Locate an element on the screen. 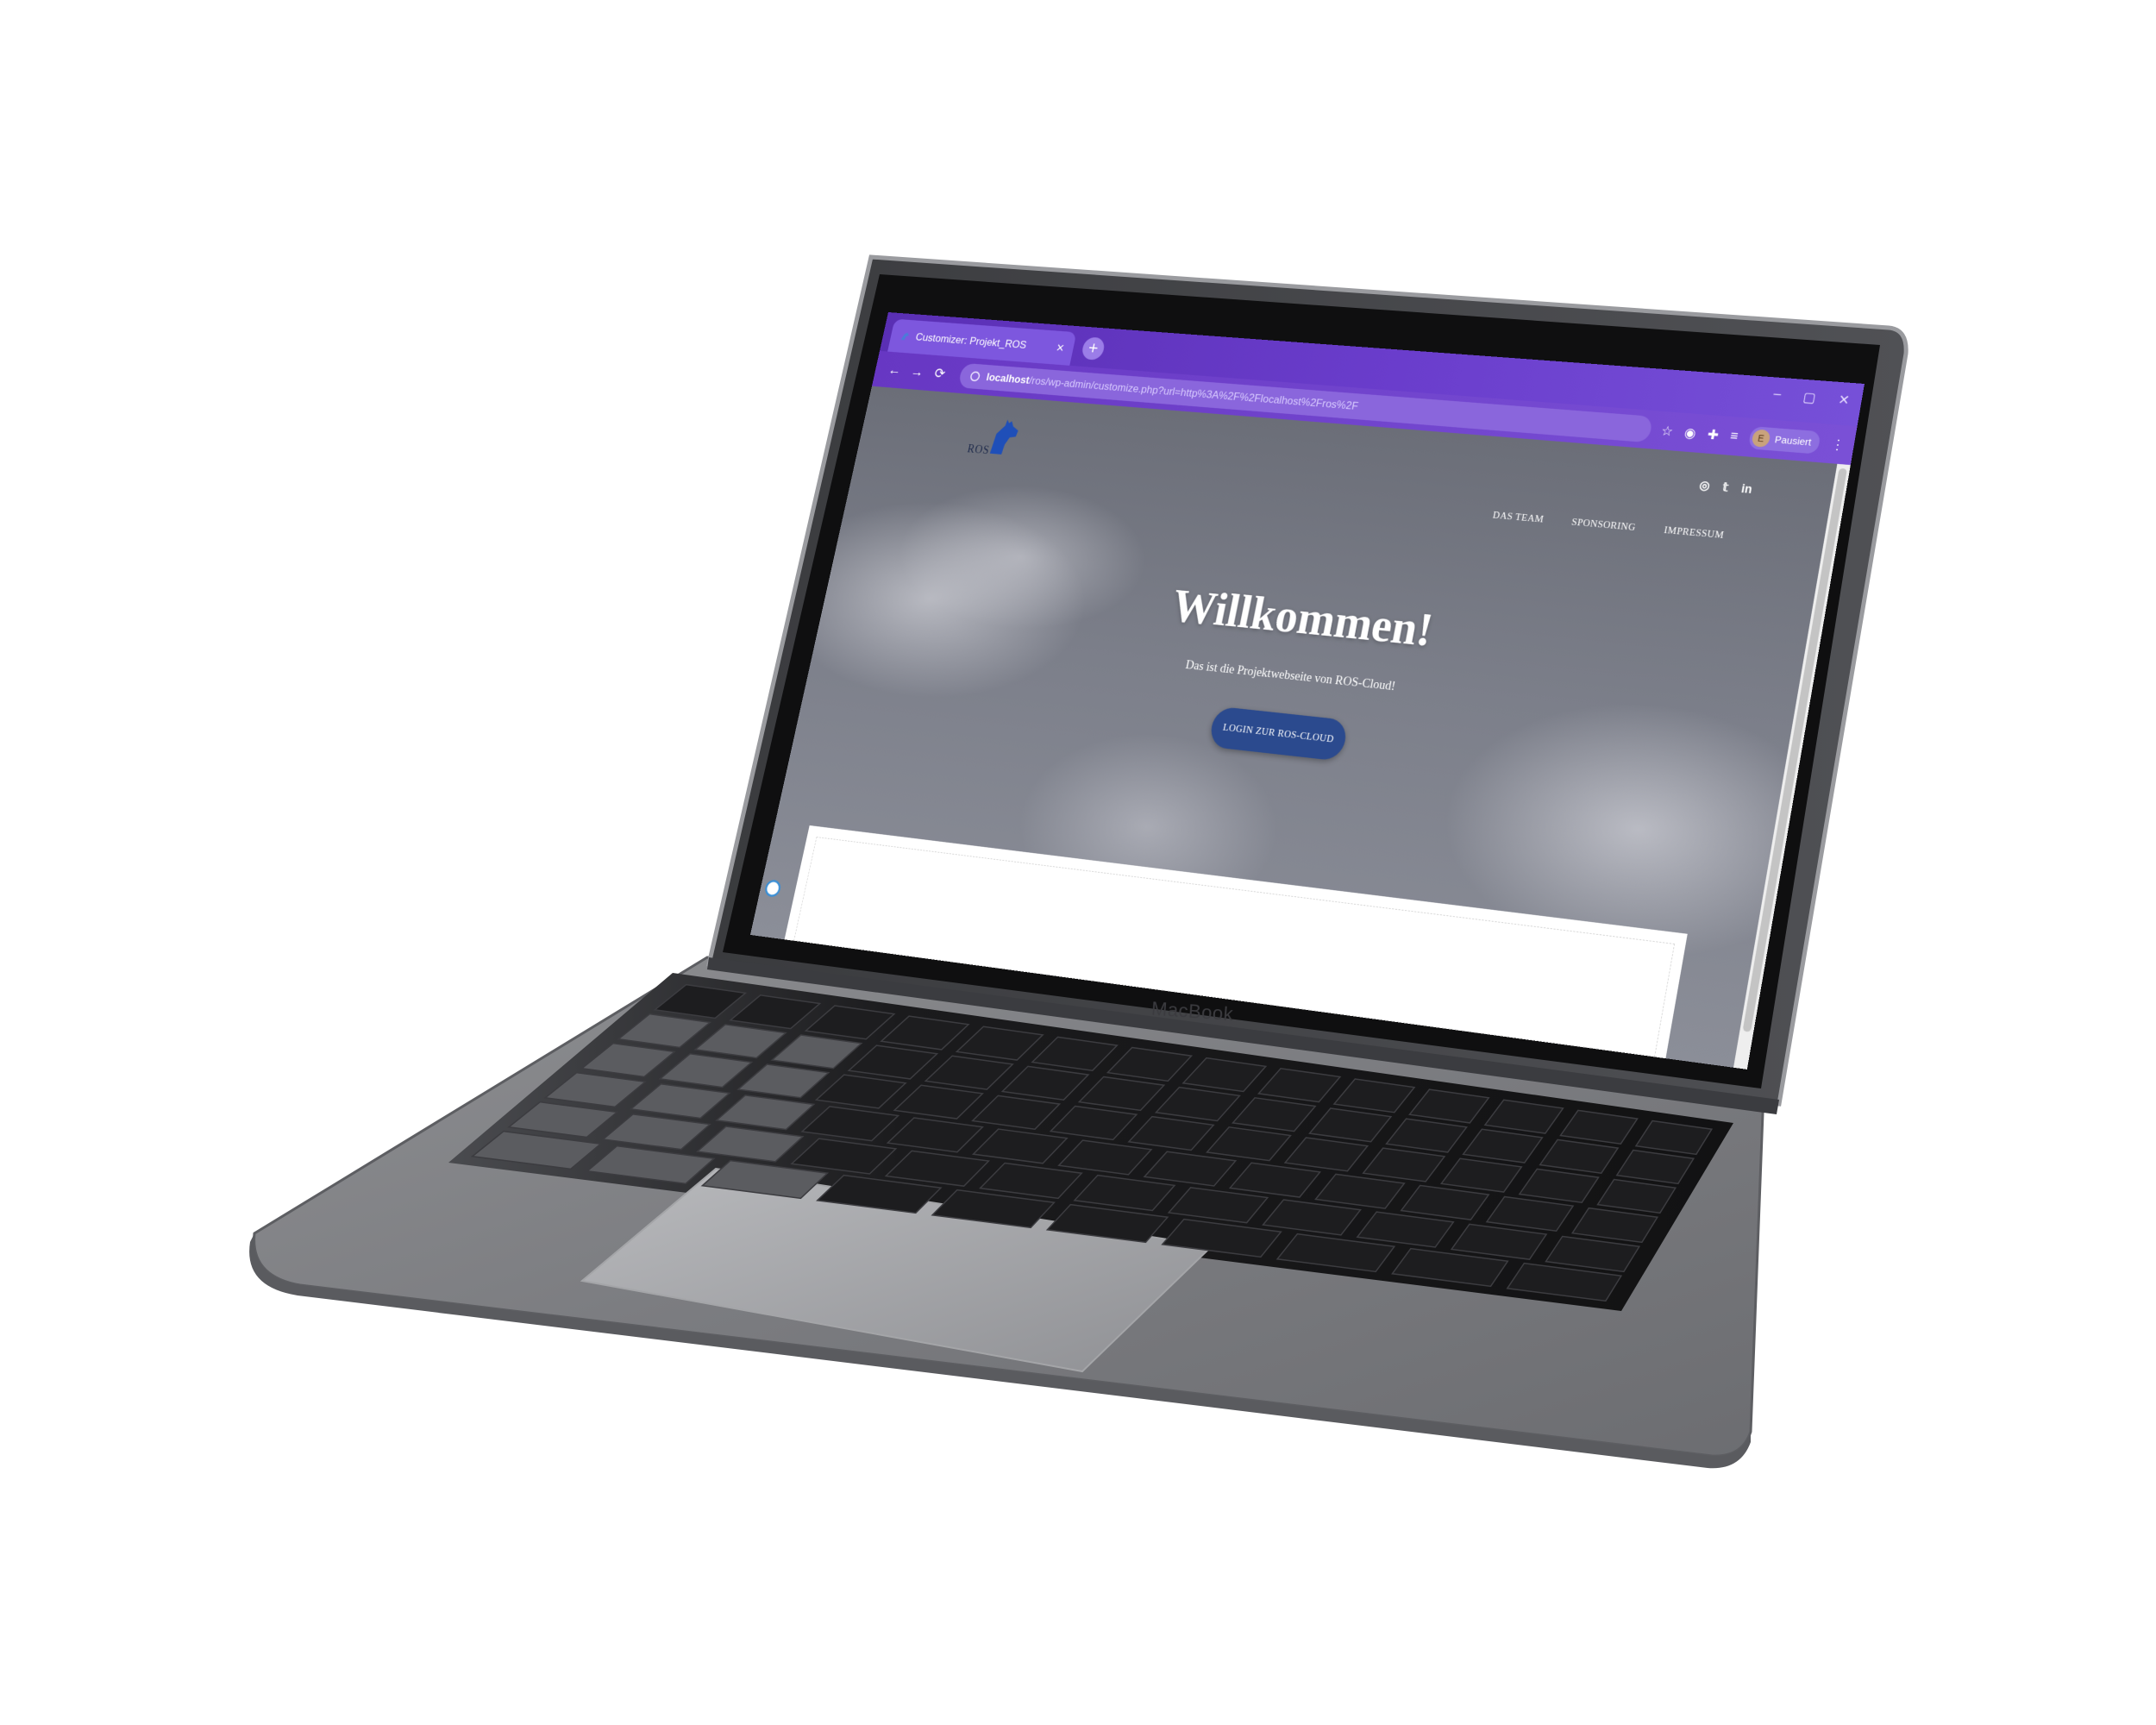 This screenshot has height=1725, width=2156. avatar: E is located at coordinates (1761, 439).